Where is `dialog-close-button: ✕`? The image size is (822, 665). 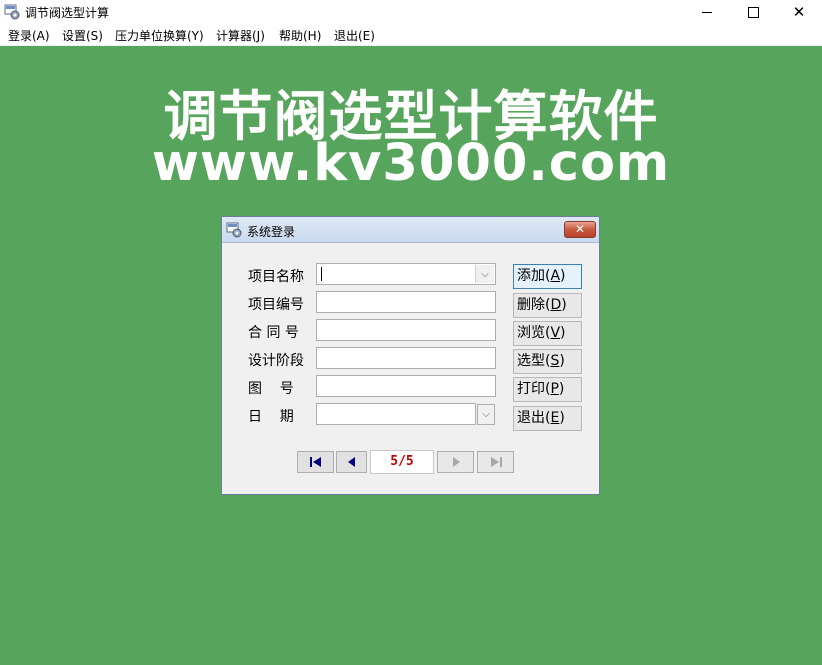 dialog-close-button: ✕ is located at coordinates (580, 229).